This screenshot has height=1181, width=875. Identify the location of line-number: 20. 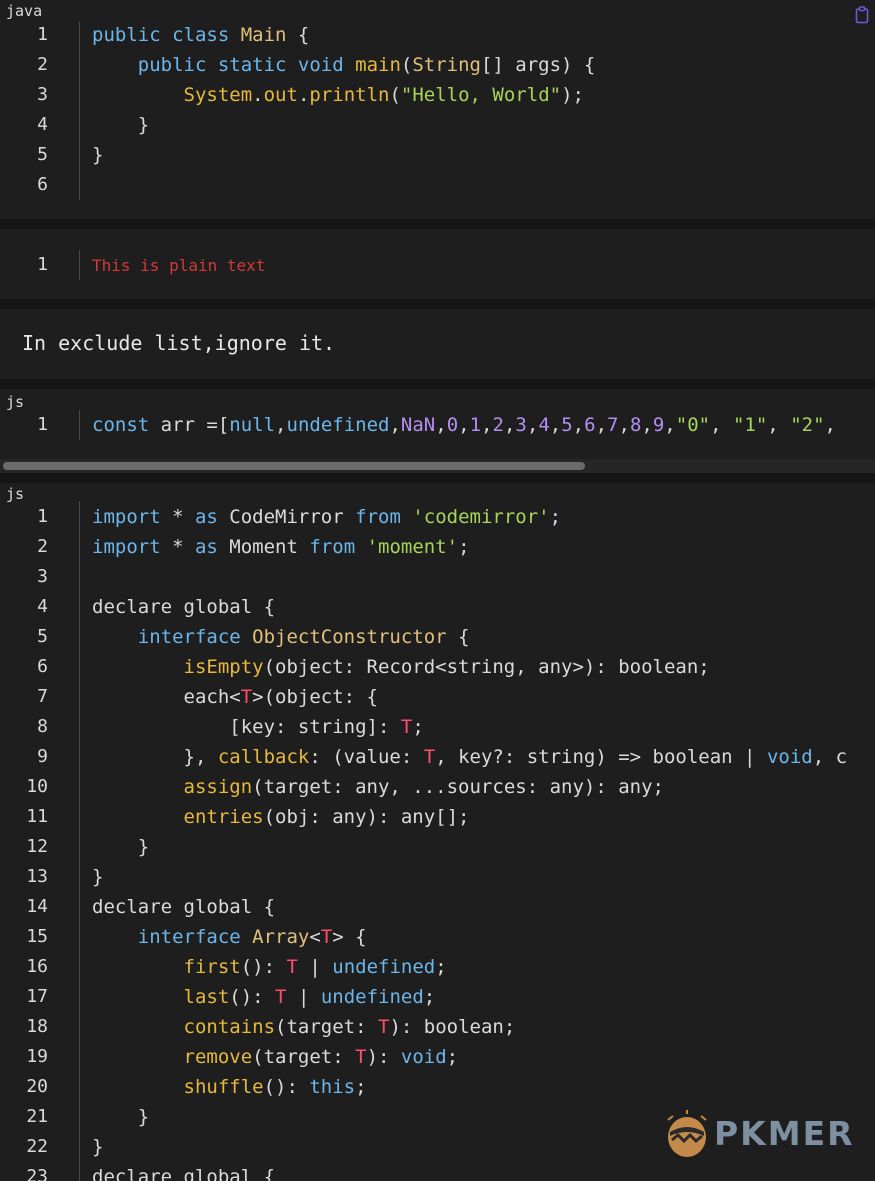
(37, 1086).